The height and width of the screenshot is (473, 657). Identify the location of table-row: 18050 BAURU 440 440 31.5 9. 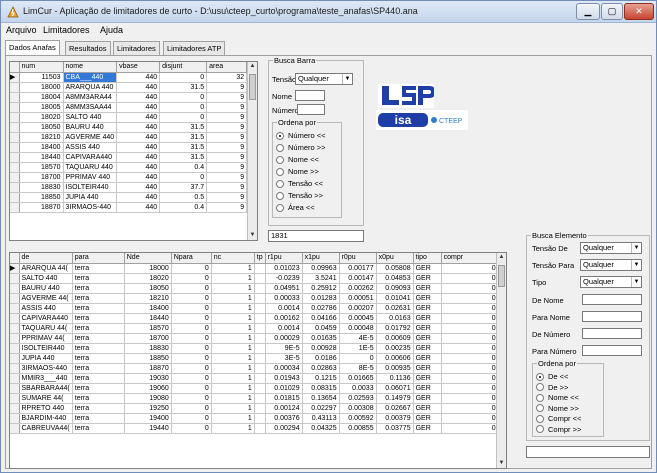
(129, 127).